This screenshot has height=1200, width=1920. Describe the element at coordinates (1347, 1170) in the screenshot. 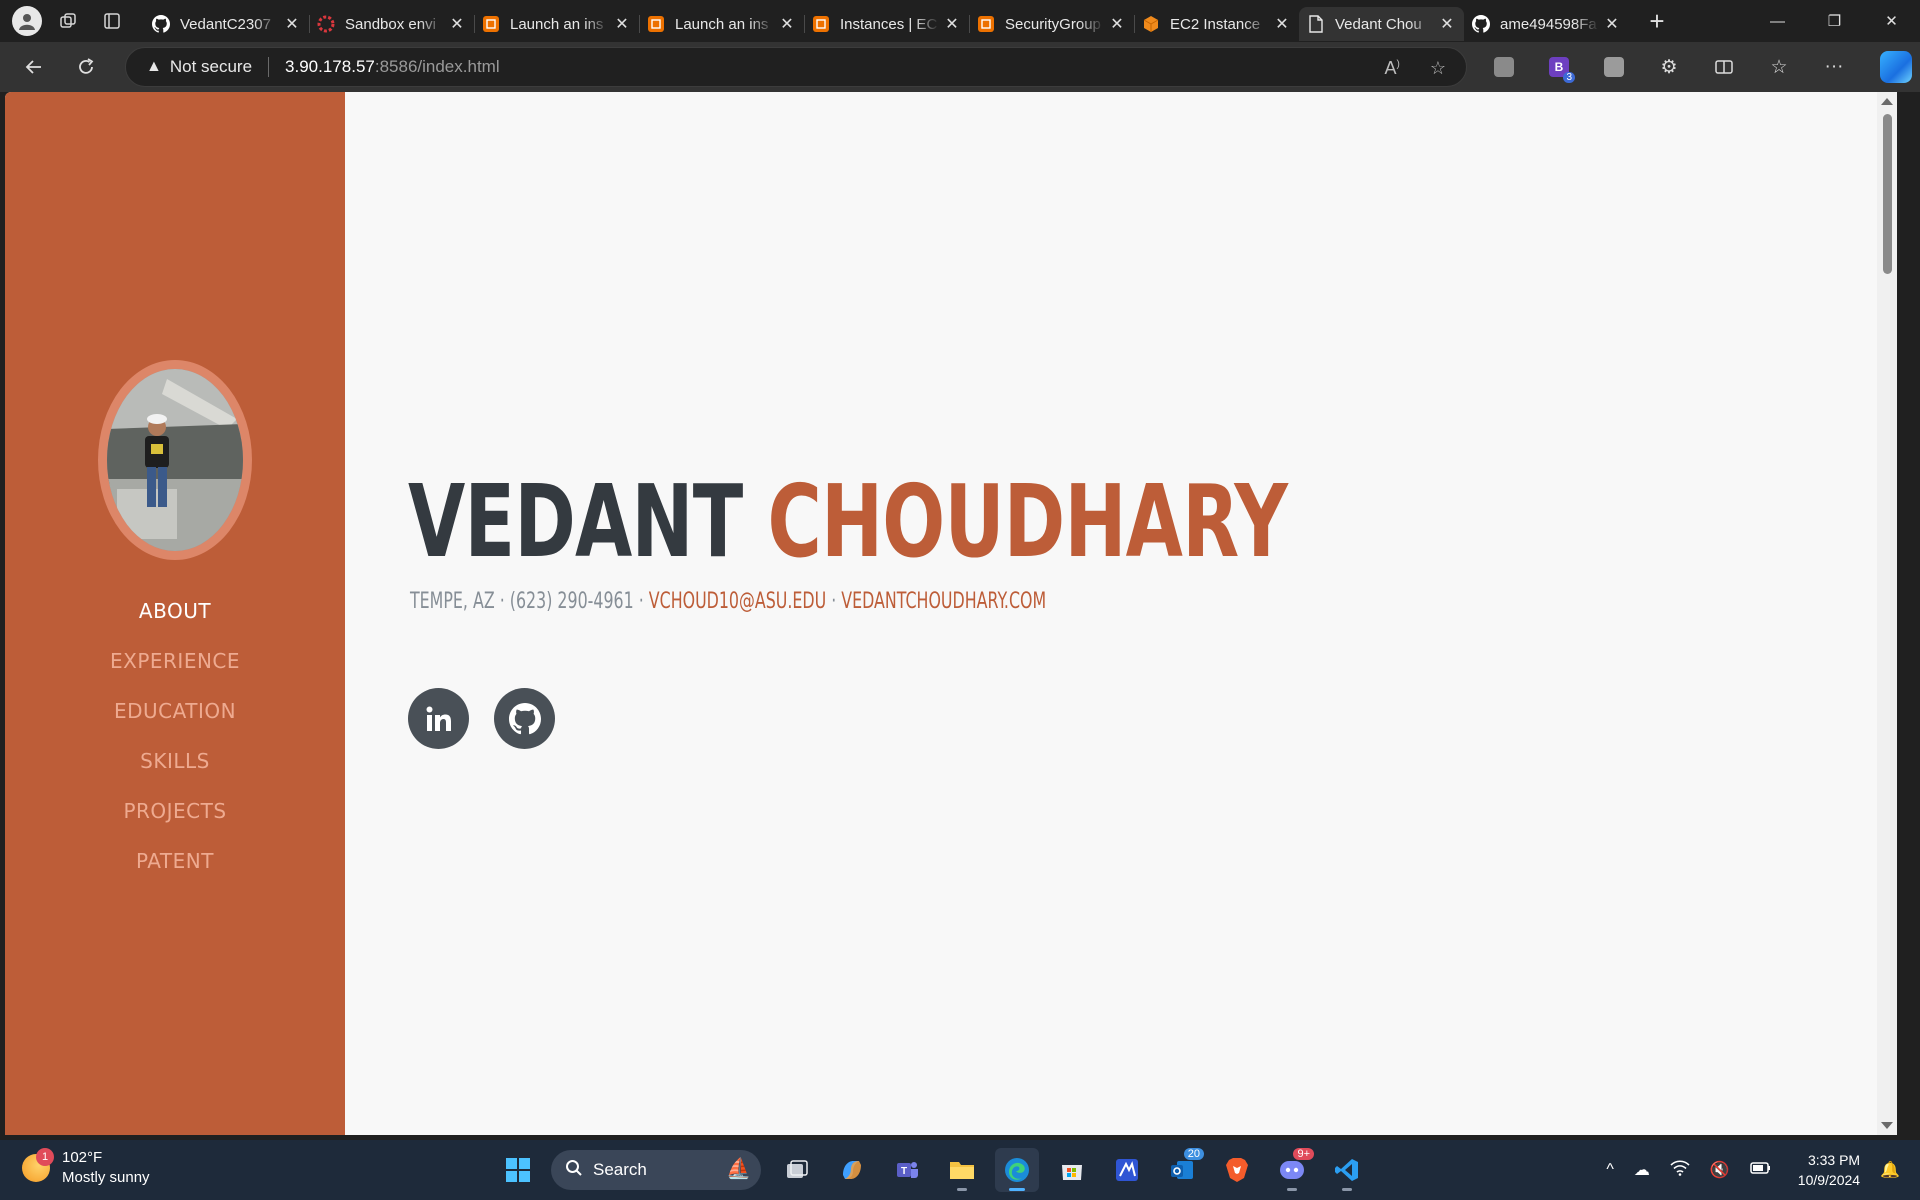

I see `vscode-icon` at that location.